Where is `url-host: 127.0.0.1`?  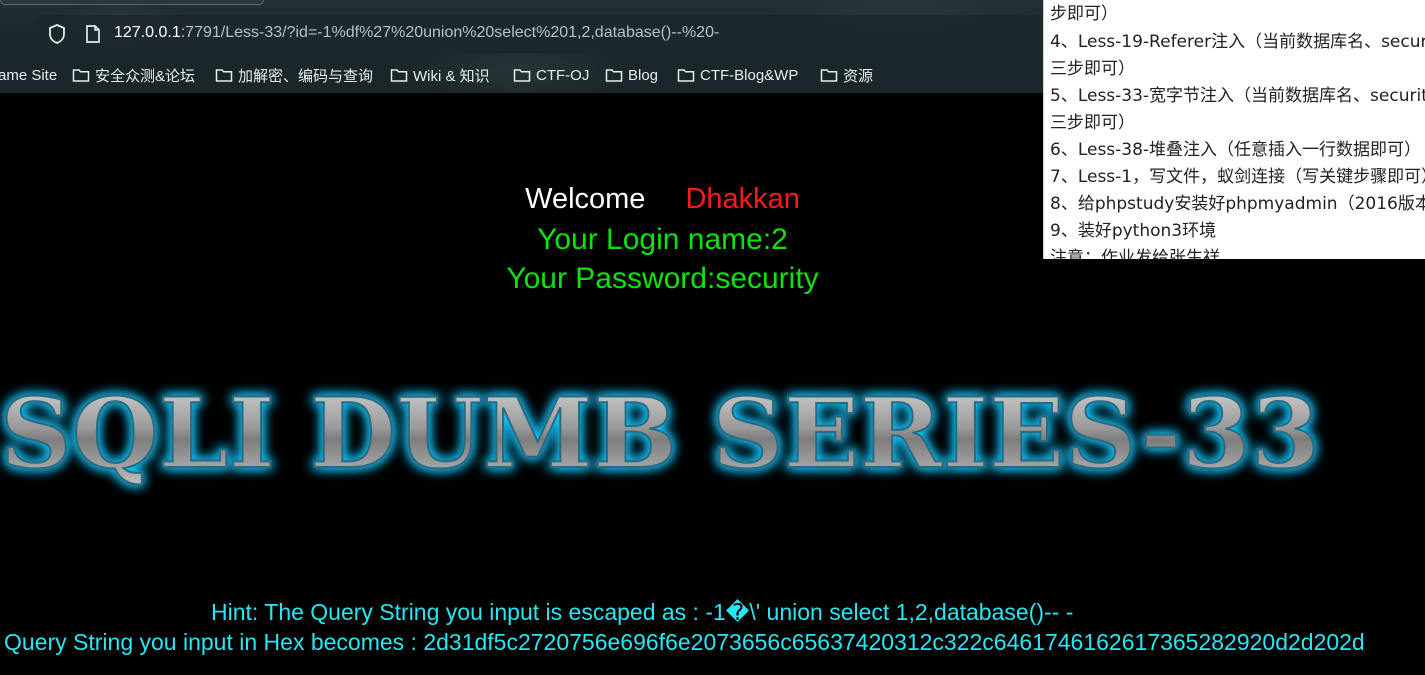
url-host: 127.0.0.1 is located at coordinates (147, 32).